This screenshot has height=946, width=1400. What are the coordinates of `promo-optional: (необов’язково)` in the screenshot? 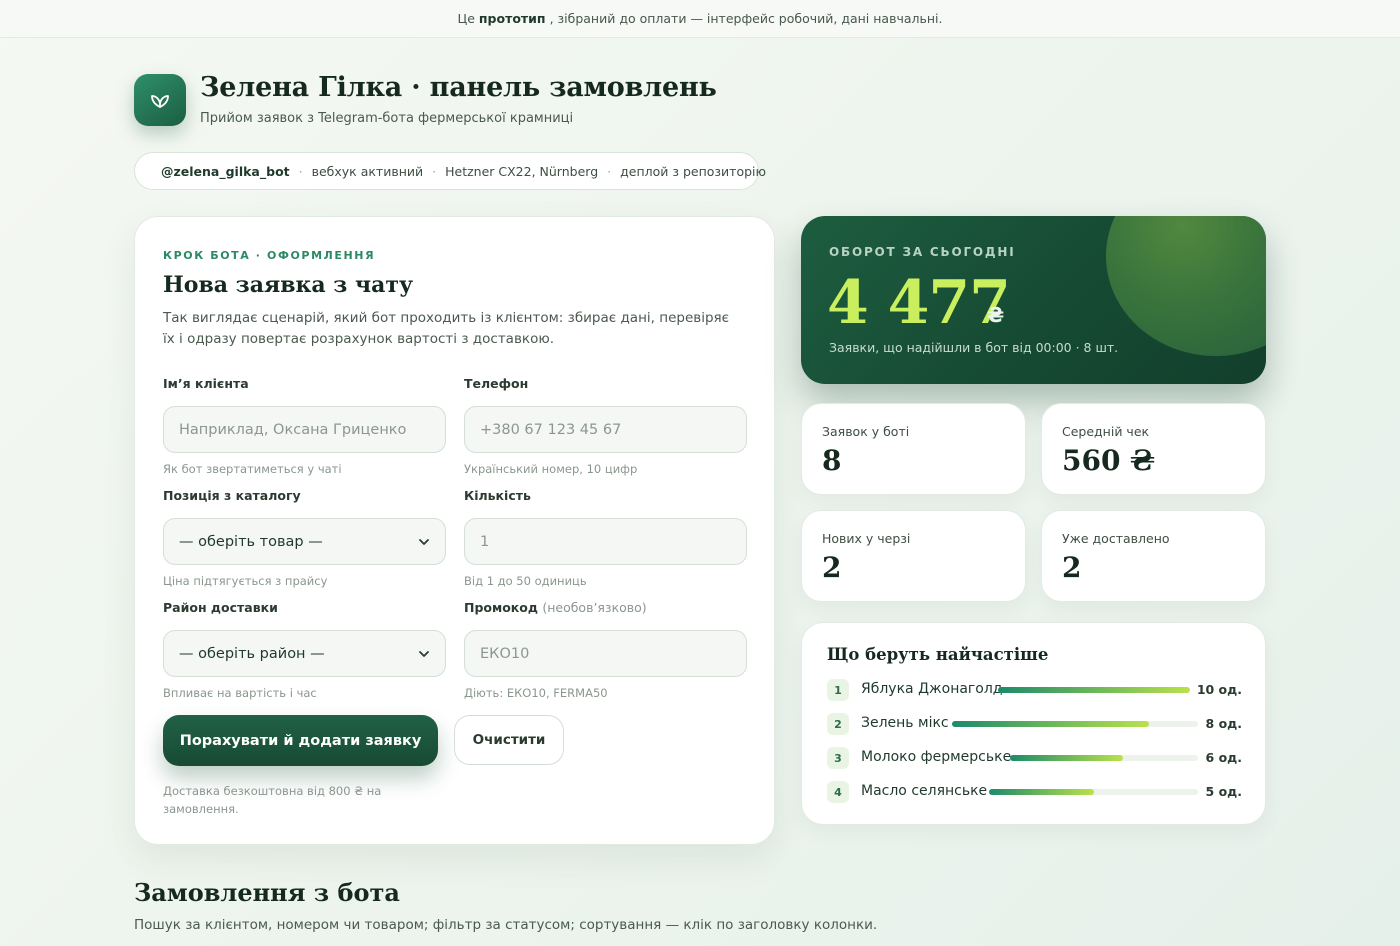 It's located at (594, 607).